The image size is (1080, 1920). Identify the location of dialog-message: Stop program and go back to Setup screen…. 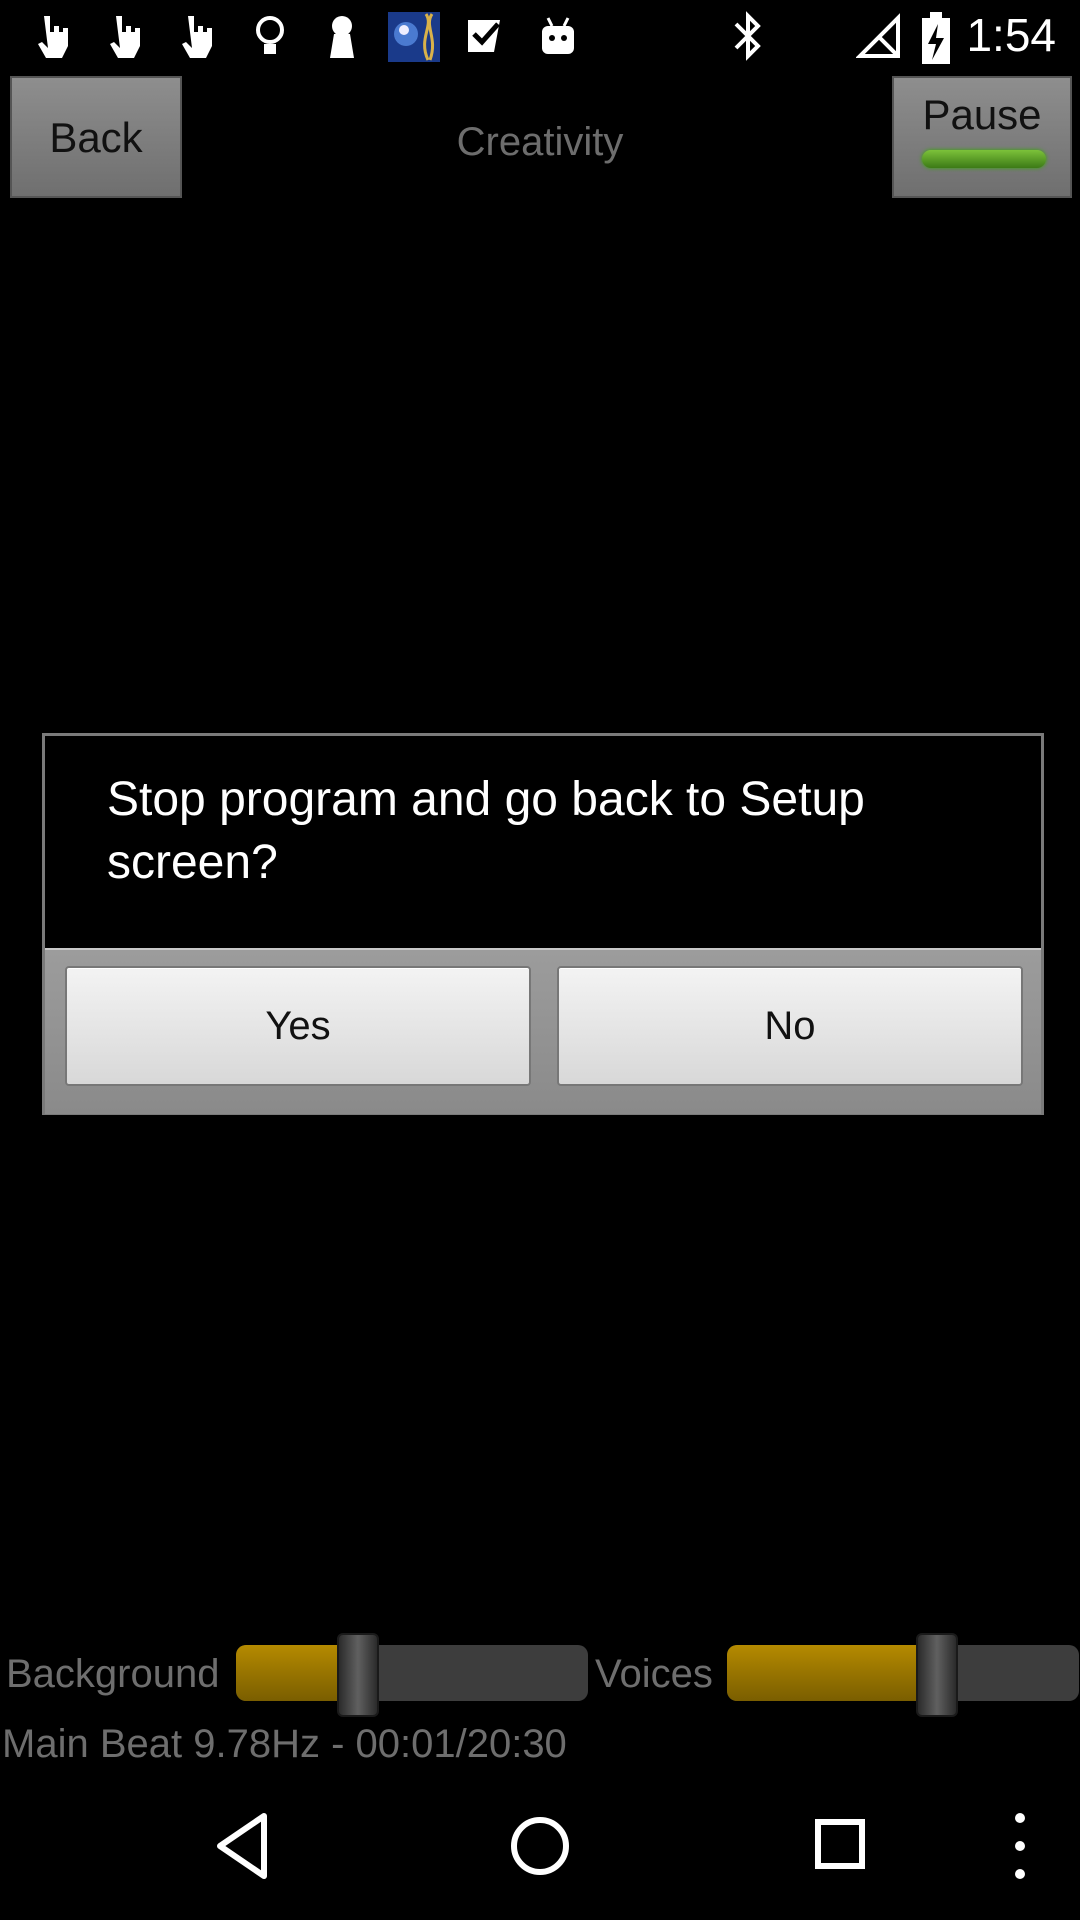
(486, 831).